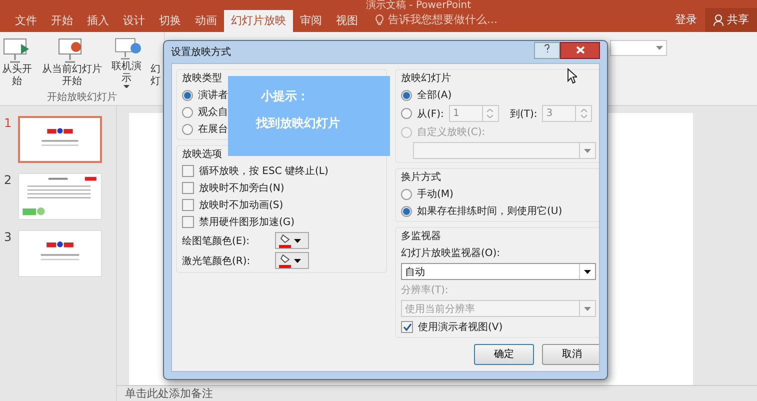 This screenshot has height=401, width=757. Describe the element at coordinates (450, 253) in the screenshot. I see `field-label: 幻灯片放映监视器(O):` at that location.